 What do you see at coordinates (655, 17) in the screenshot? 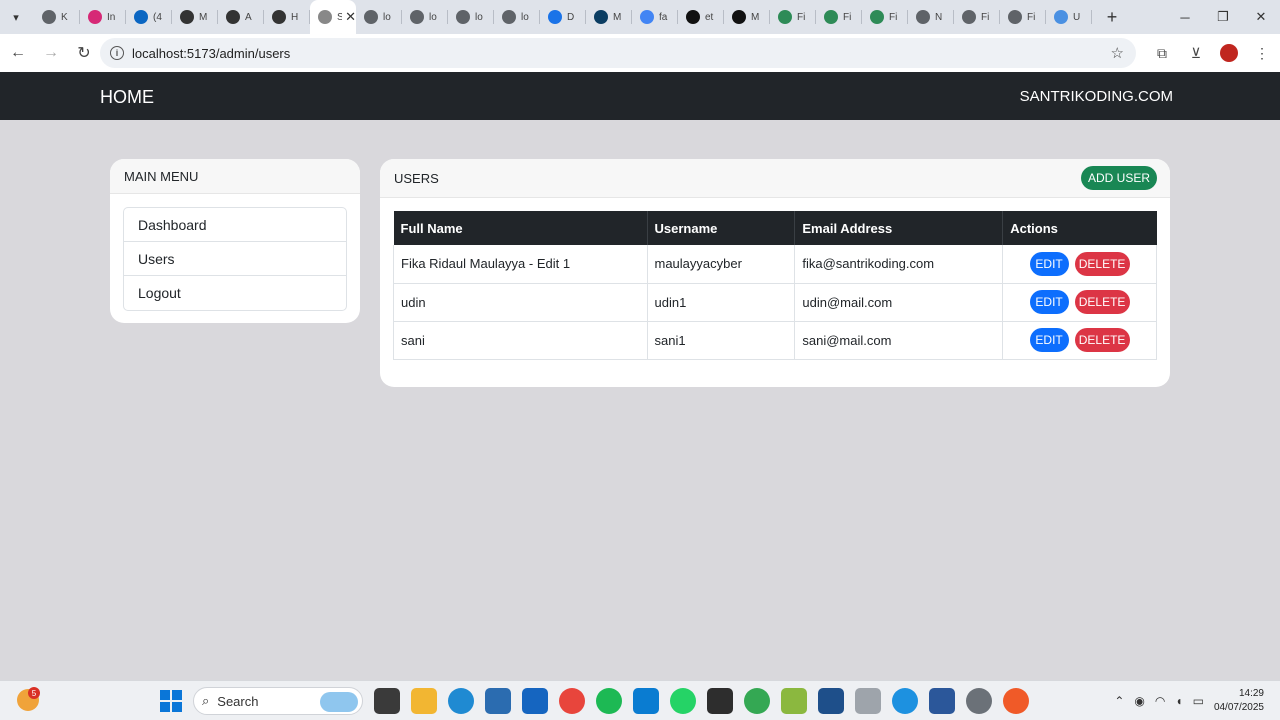
I see `browser-tab: fa` at bounding box center [655, 17].